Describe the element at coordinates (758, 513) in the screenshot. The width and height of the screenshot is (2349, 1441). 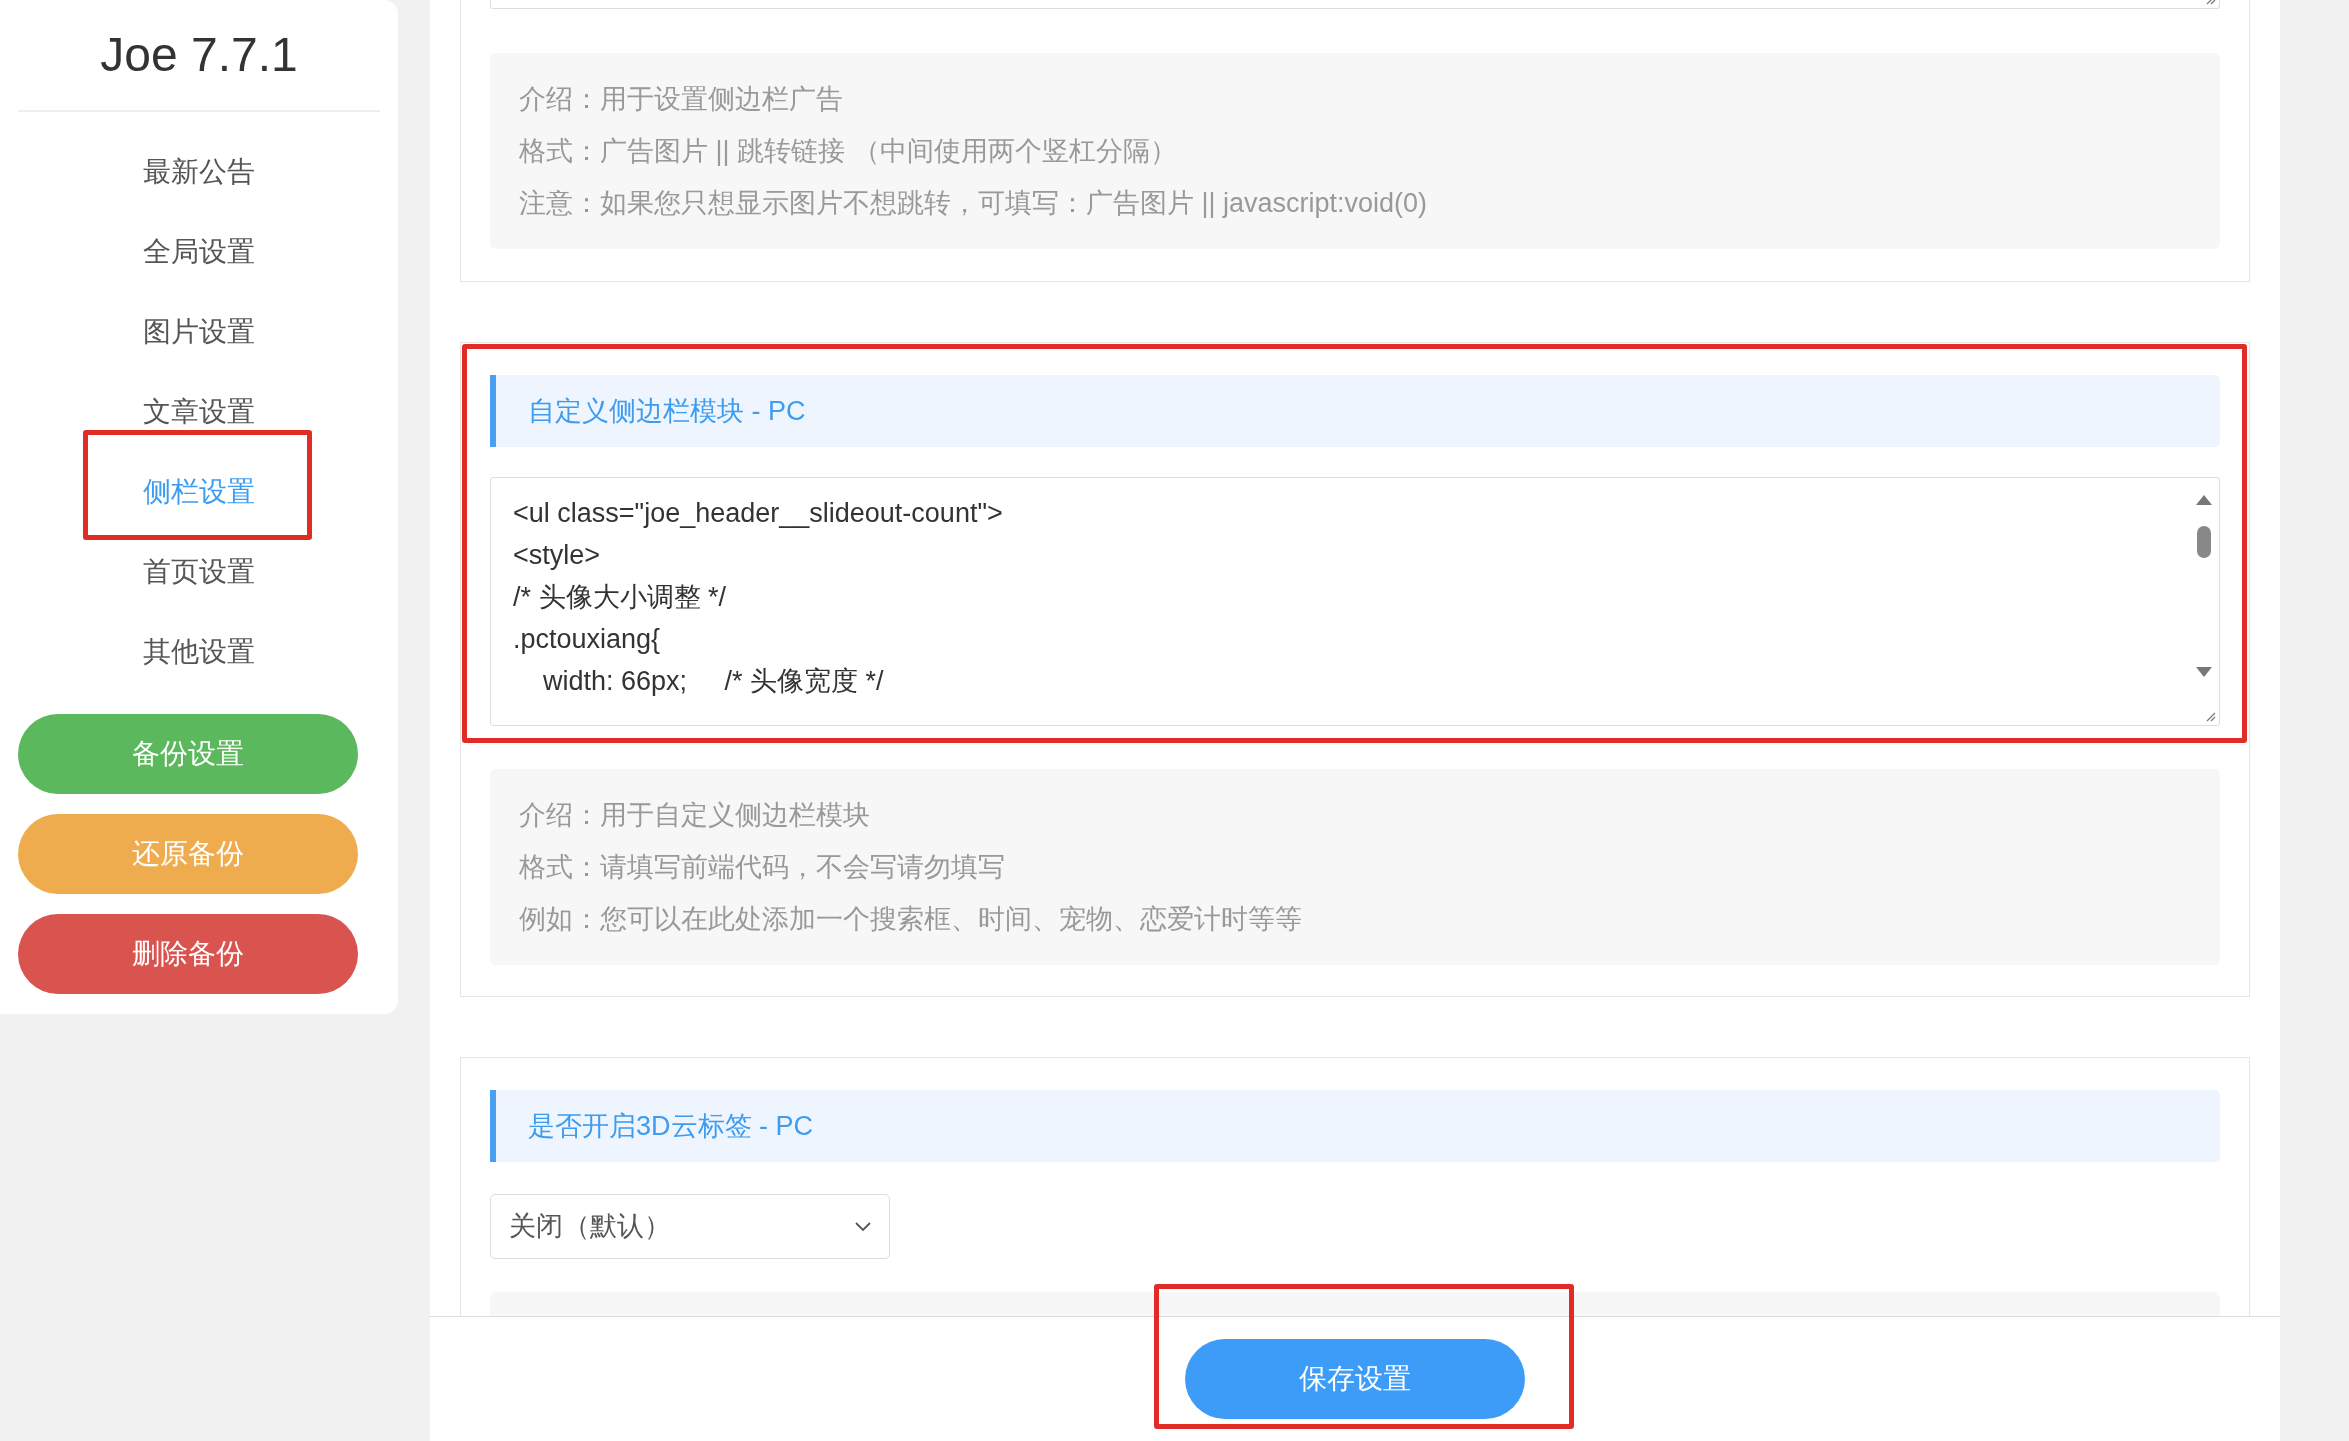
I see `code-line: <ul class="joe_header__slideout-count">` at that location.